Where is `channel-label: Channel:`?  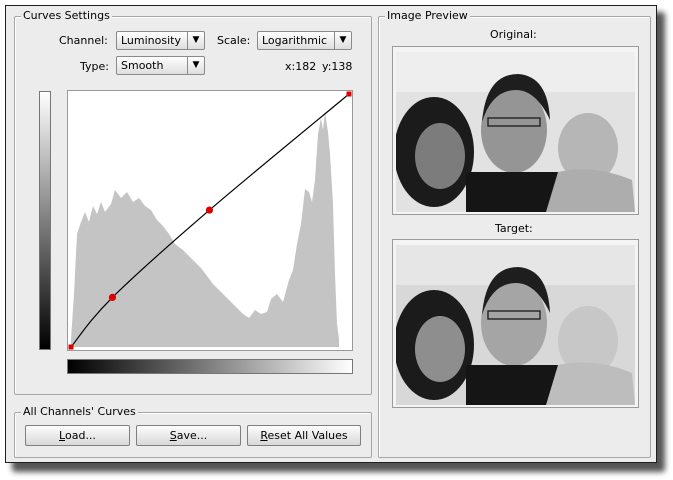 channel-label: Channel: is located at coordinates (83, 40).